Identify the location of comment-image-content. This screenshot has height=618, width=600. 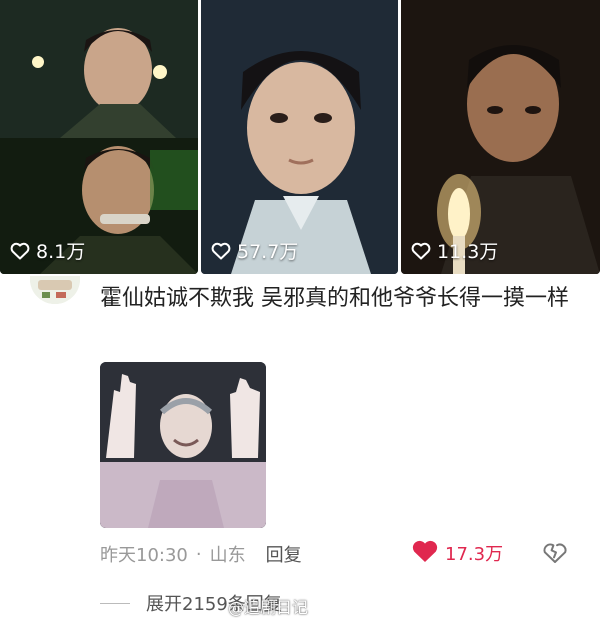
(183, 445).